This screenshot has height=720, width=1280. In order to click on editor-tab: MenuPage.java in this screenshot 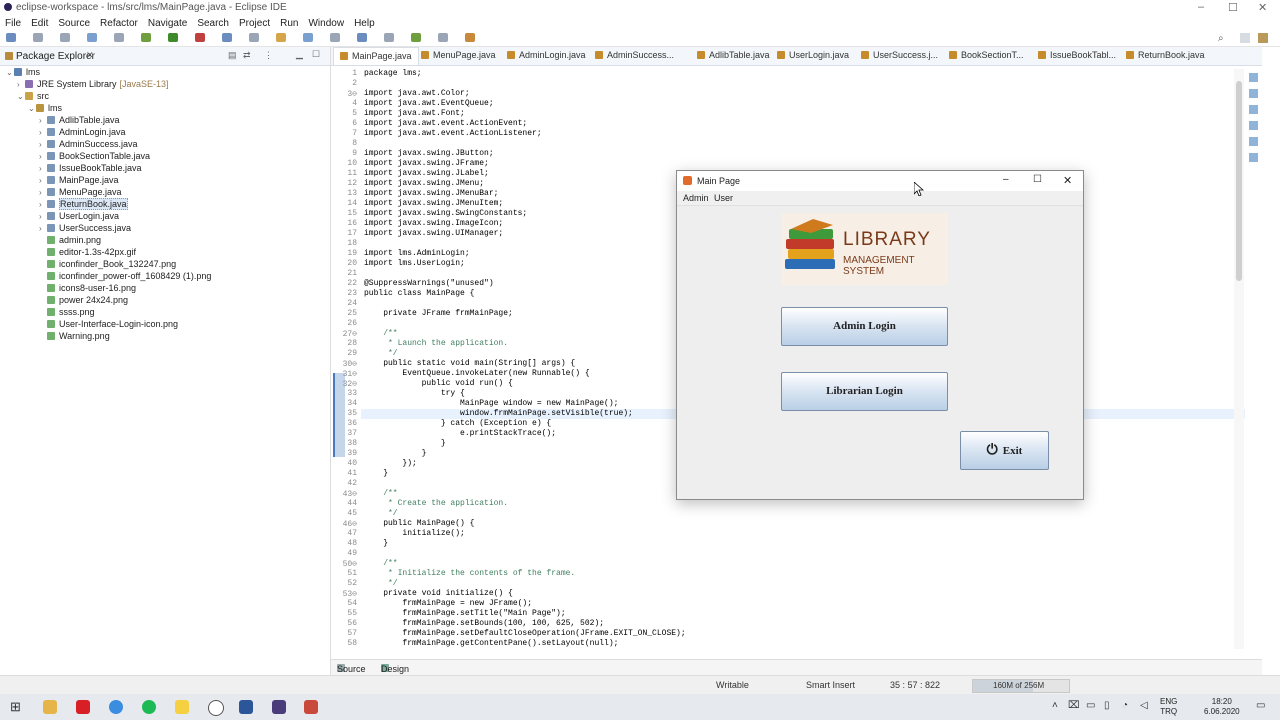, I will do `click(458, 55)`.